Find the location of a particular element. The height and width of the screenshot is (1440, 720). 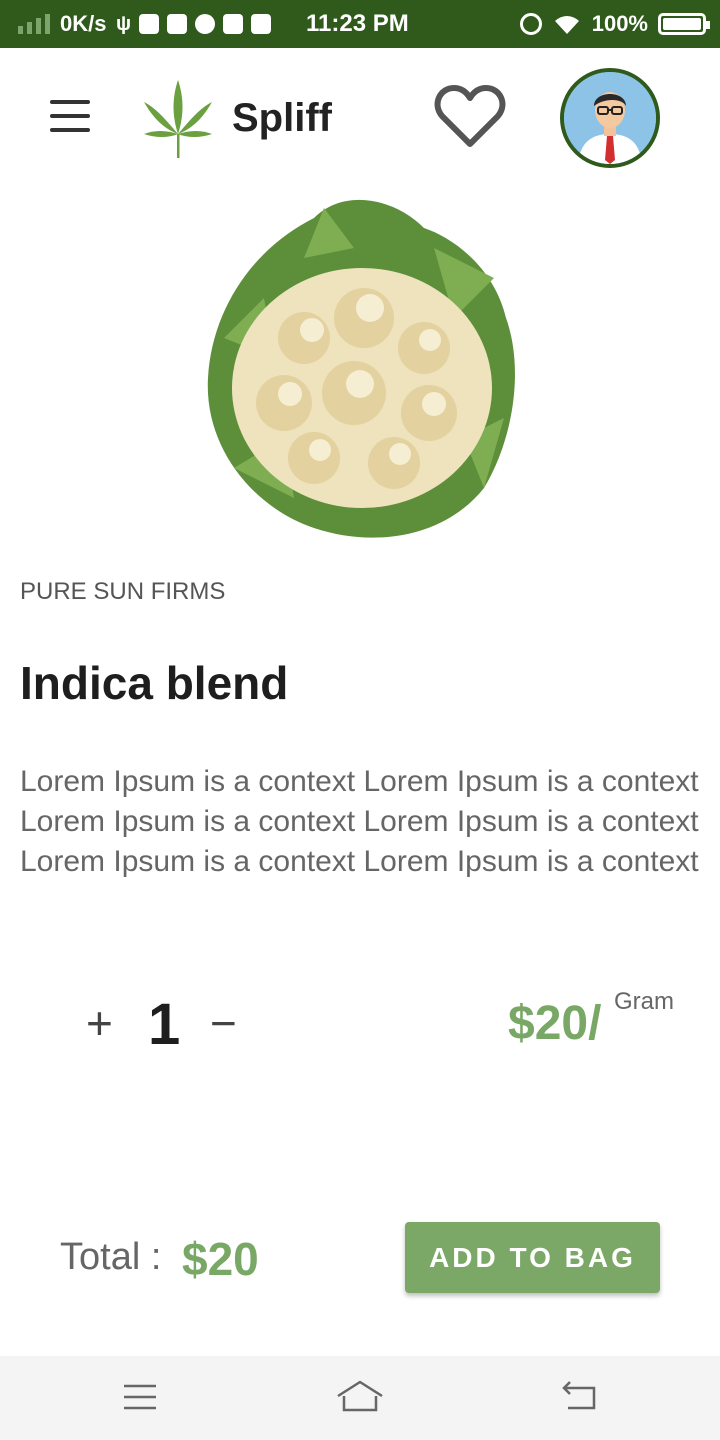

unit-label: Gram is located at coordinates (644, 1001).